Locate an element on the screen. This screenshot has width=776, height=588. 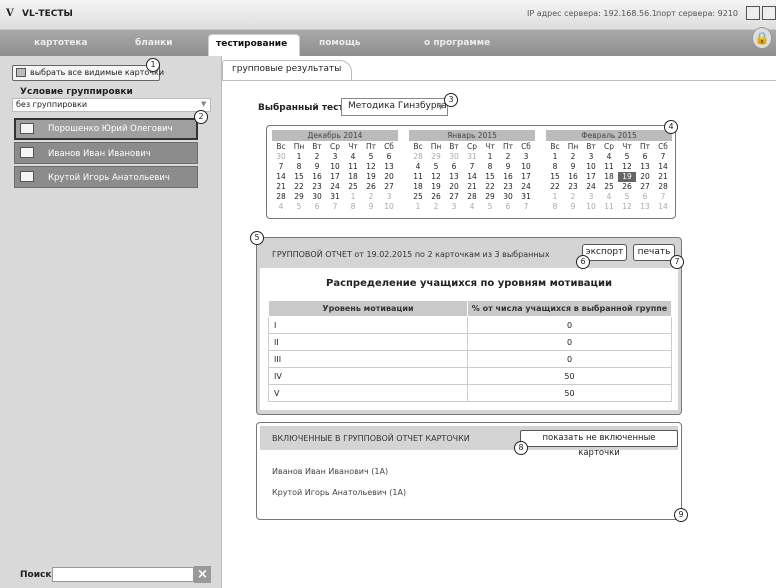
maximize-icon is located at coordinates (769, 13).